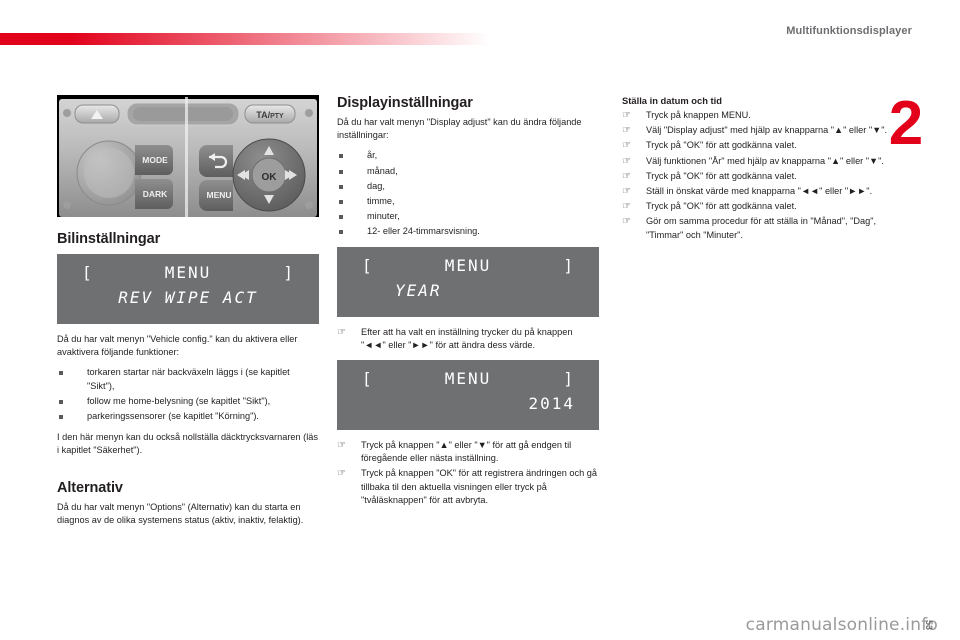 The width and height of the screenshot is (960, 640). I want to click on site-watermark: carmanualsonline.info, so click(841, 625).